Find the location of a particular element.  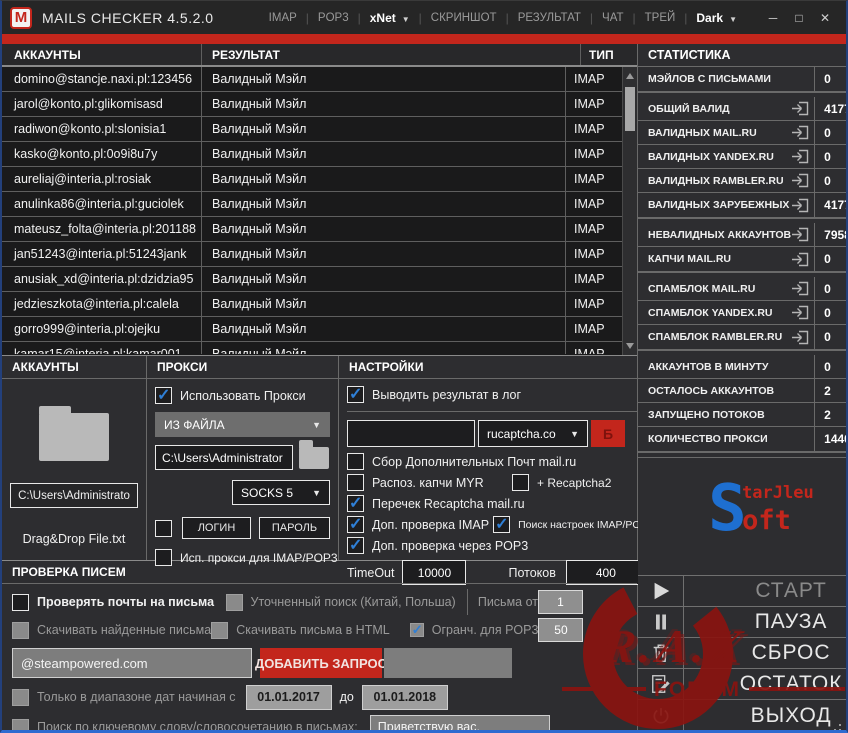

table-header: АККАУНТЫ РЕЗУЛЬТАТ ТИП is located at coordinates (319, 55).